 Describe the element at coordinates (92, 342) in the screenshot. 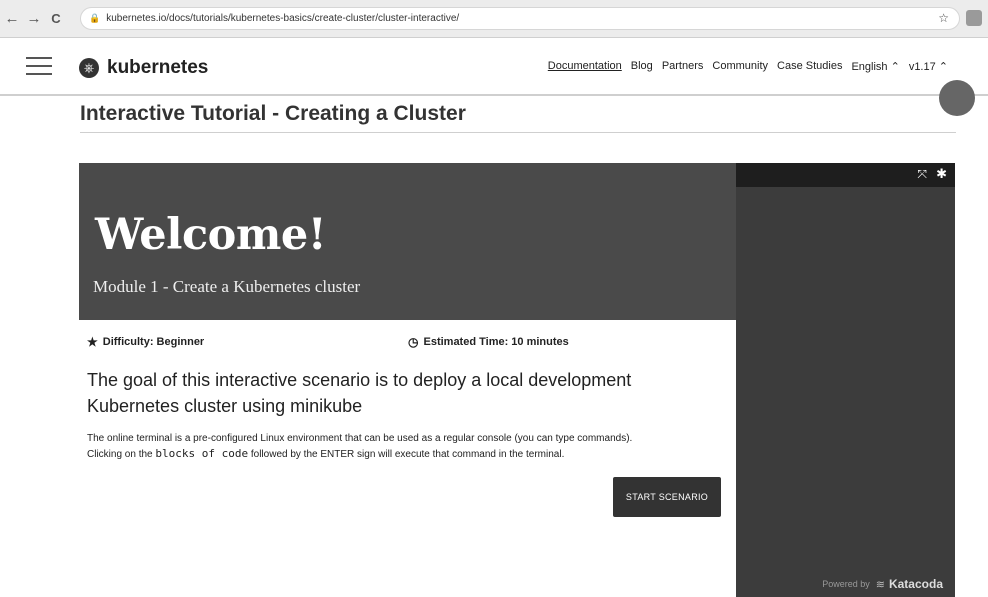

I see `star-icon: ★` at that location.